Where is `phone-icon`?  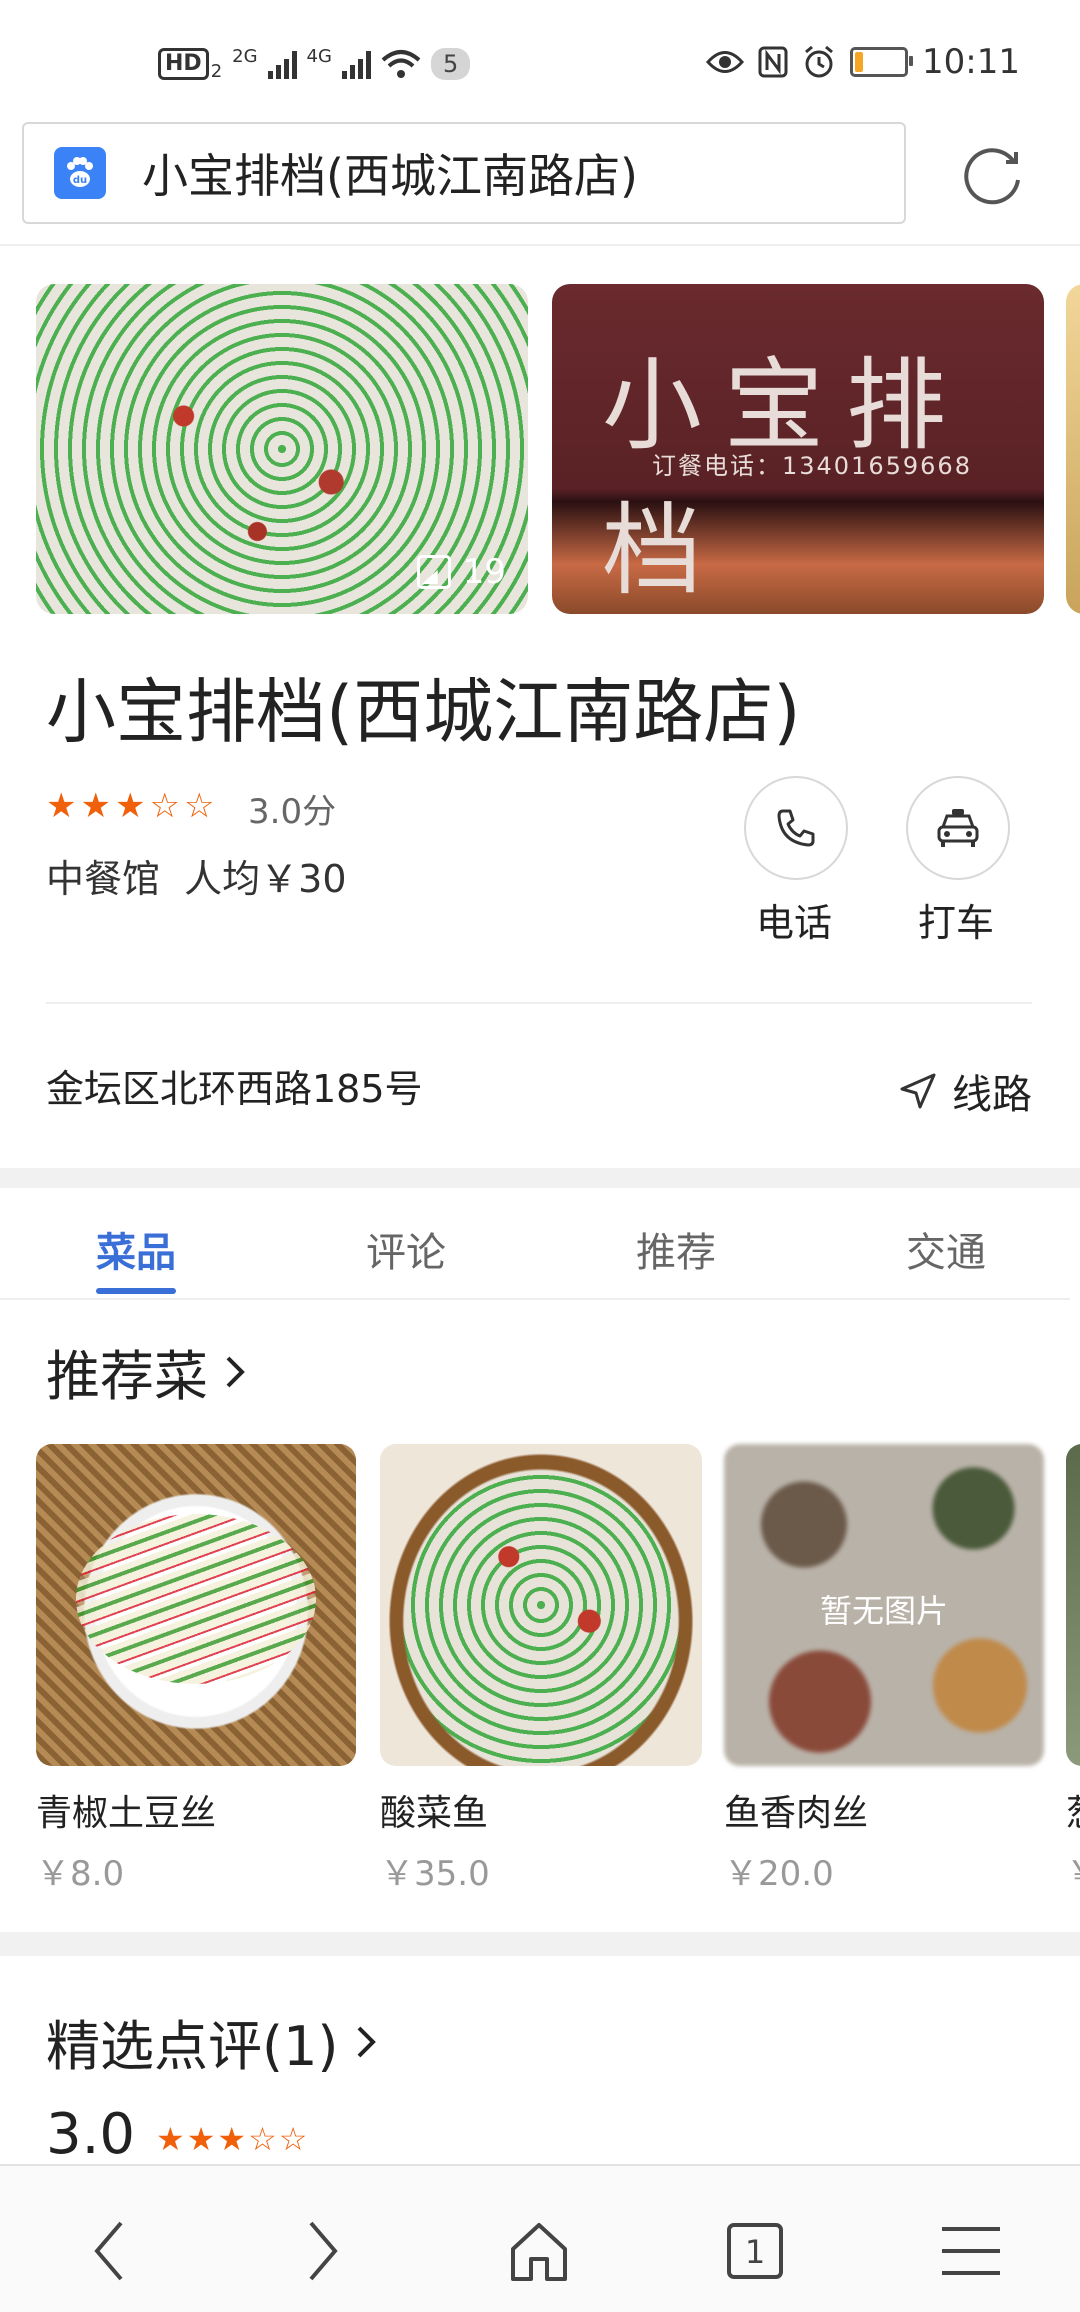 phone-icon is located at coordinates (796, 828).